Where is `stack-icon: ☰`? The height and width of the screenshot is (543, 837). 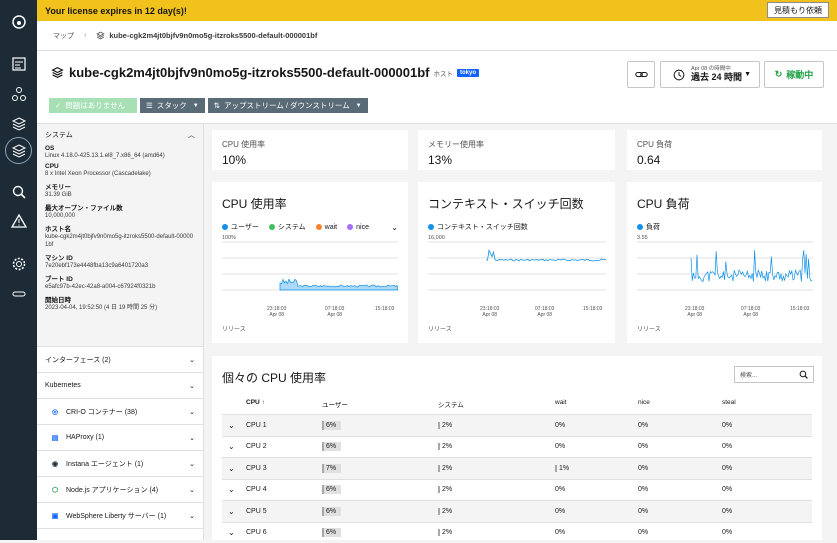
stack-icon: ☰ is located at coordinates (149, 105).